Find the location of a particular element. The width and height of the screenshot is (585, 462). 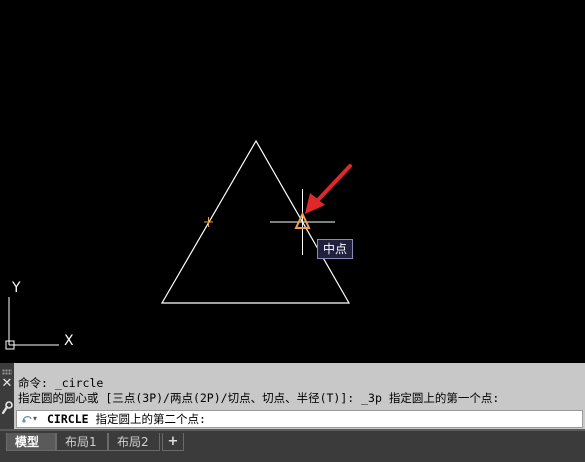

command-line-grip: ✕ is located at coordinates (7, 396).